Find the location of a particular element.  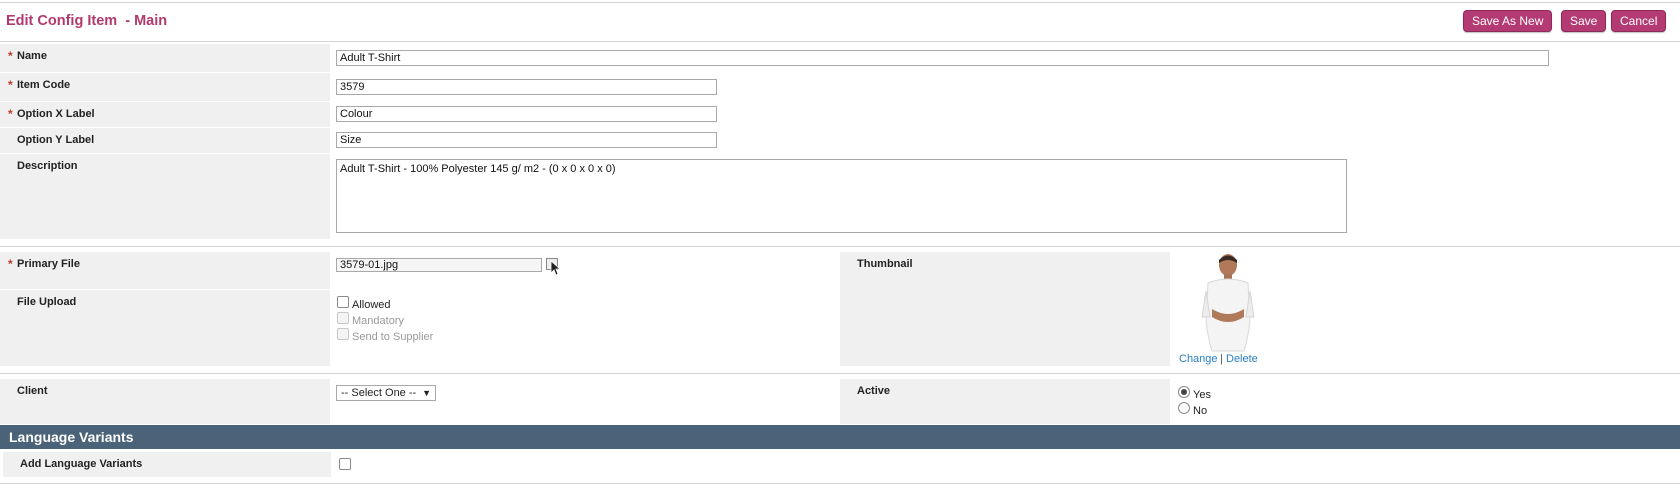

file-upload-label-cell: File Upload is located at coordinates (165, 328).